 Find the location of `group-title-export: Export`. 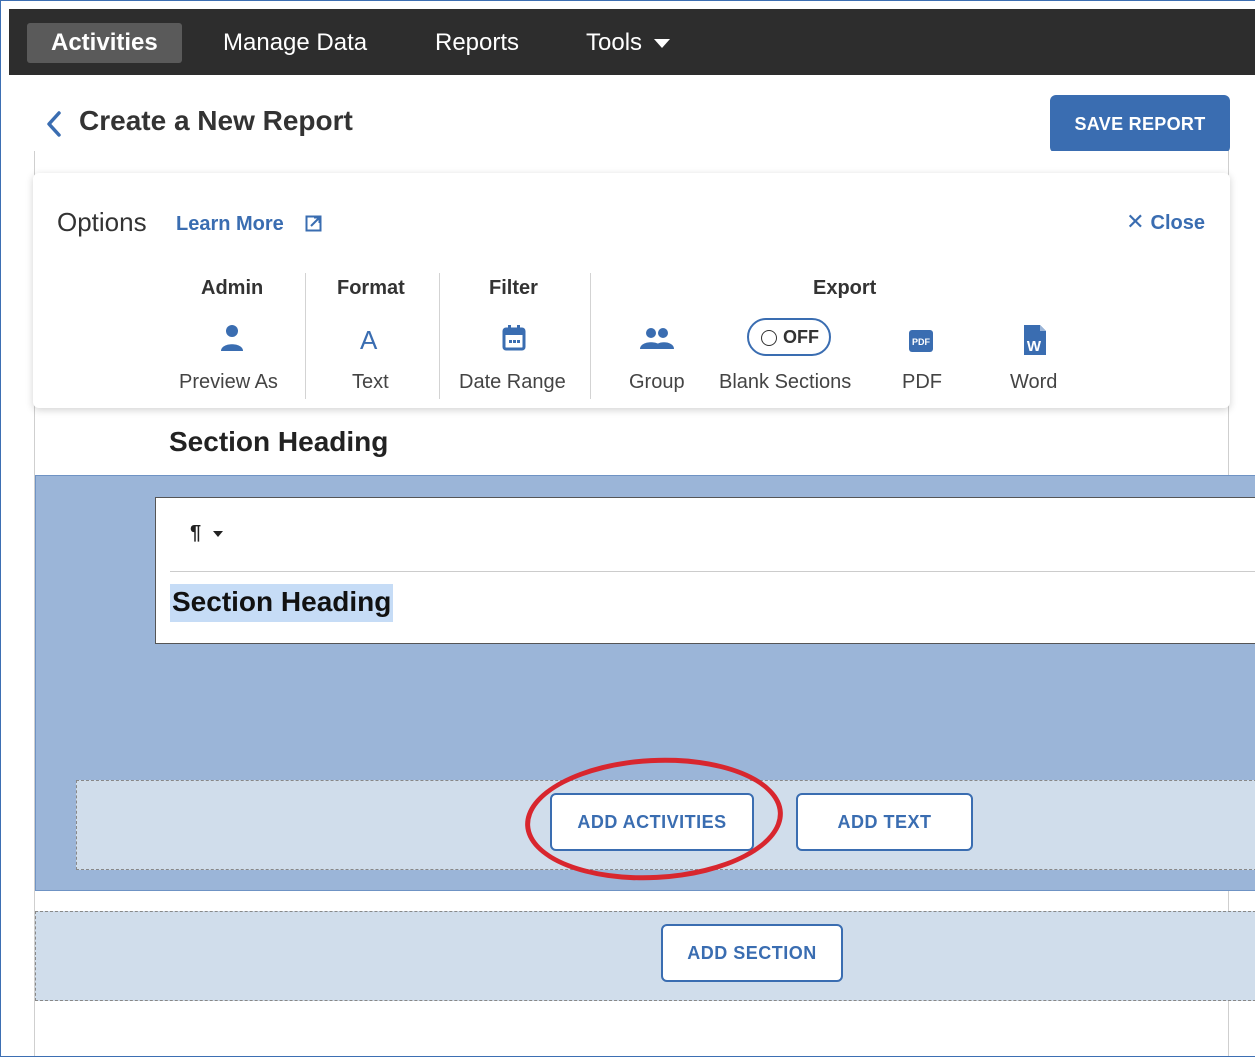

group-title-export: Export is located at coordinates (845, 288).